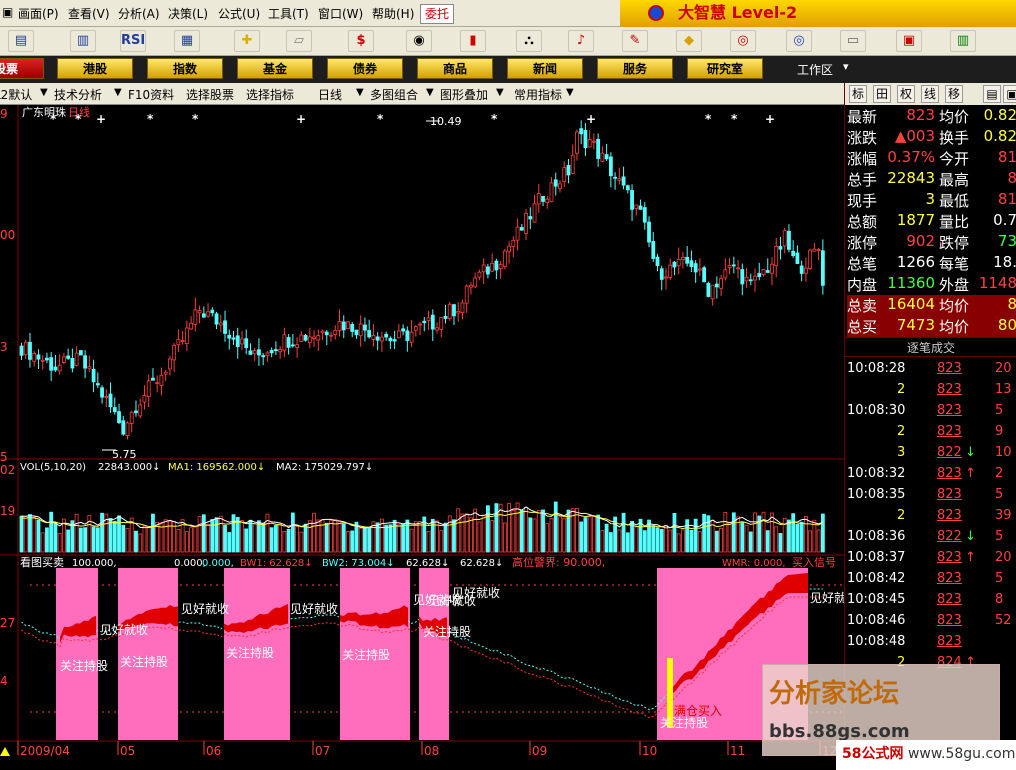 Image resolution: width=1016 pixels, height=770 pixels. I want to click on rsi-icon: RSI, so click(133, 41).